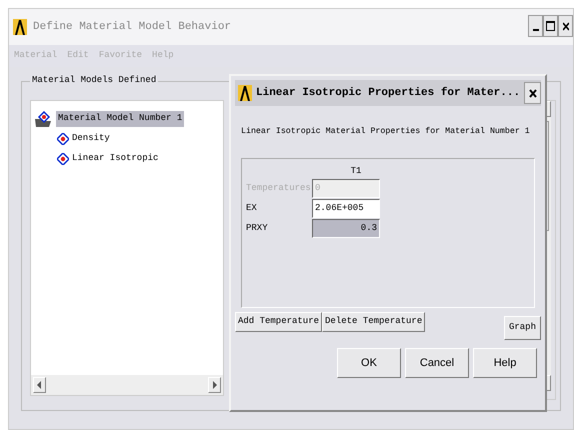  What do you see at coordinates (278, 322) in the screenshot?
I see `table-button: Add Temperature` at bounding box center [278, 322].